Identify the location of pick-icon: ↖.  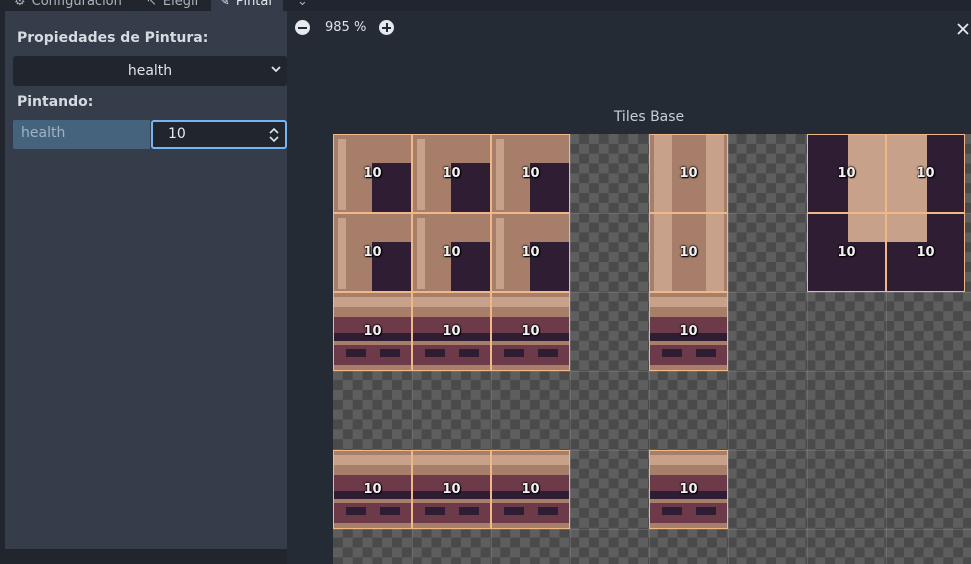
(151, 4).